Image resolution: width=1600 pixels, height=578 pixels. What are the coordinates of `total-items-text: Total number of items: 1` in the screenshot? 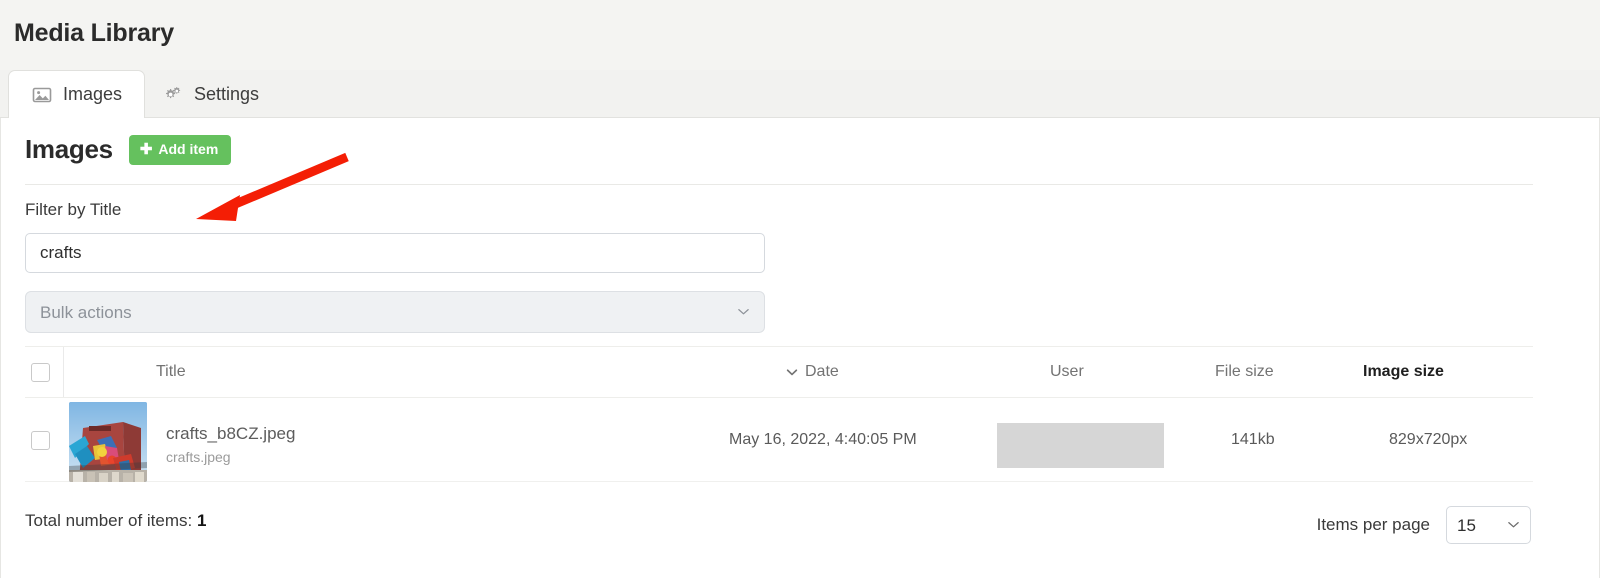 It's located at (115, 521).